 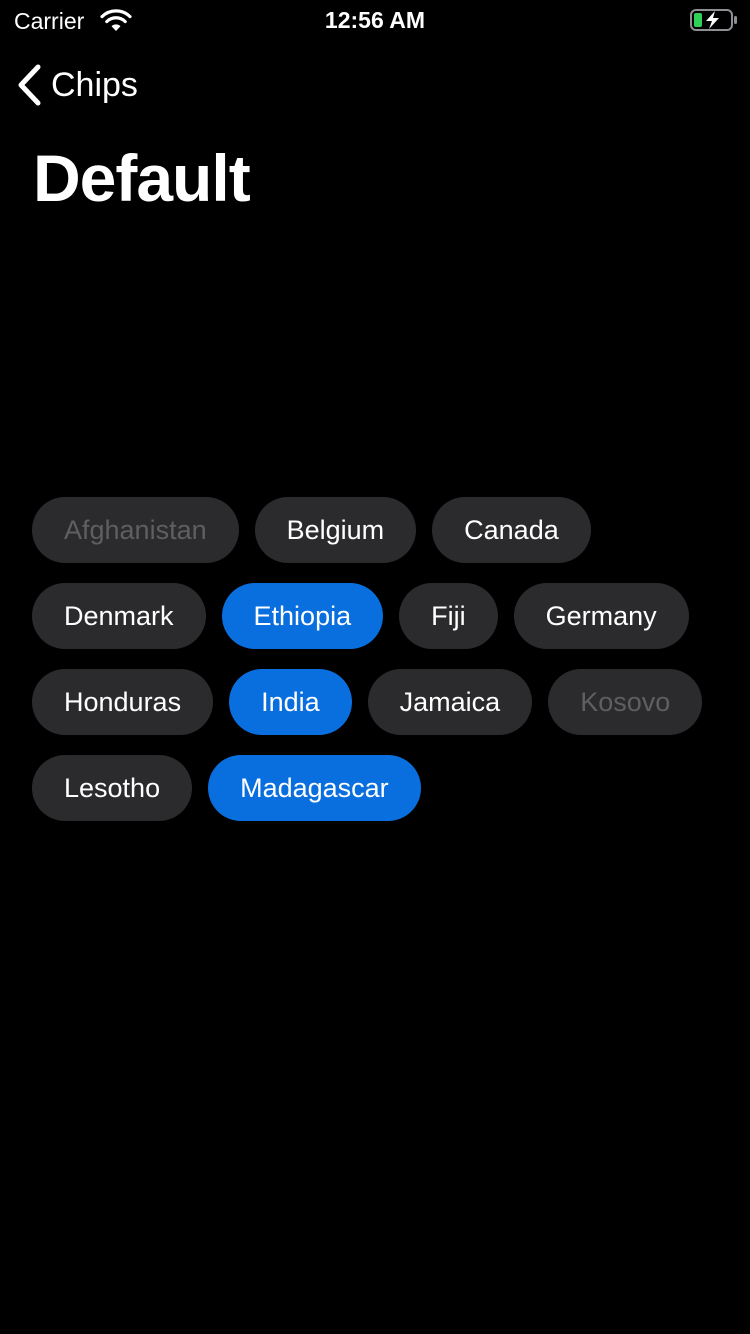 I want to click on chip-jamaica: Jamaica, so click(x=450, y=702).